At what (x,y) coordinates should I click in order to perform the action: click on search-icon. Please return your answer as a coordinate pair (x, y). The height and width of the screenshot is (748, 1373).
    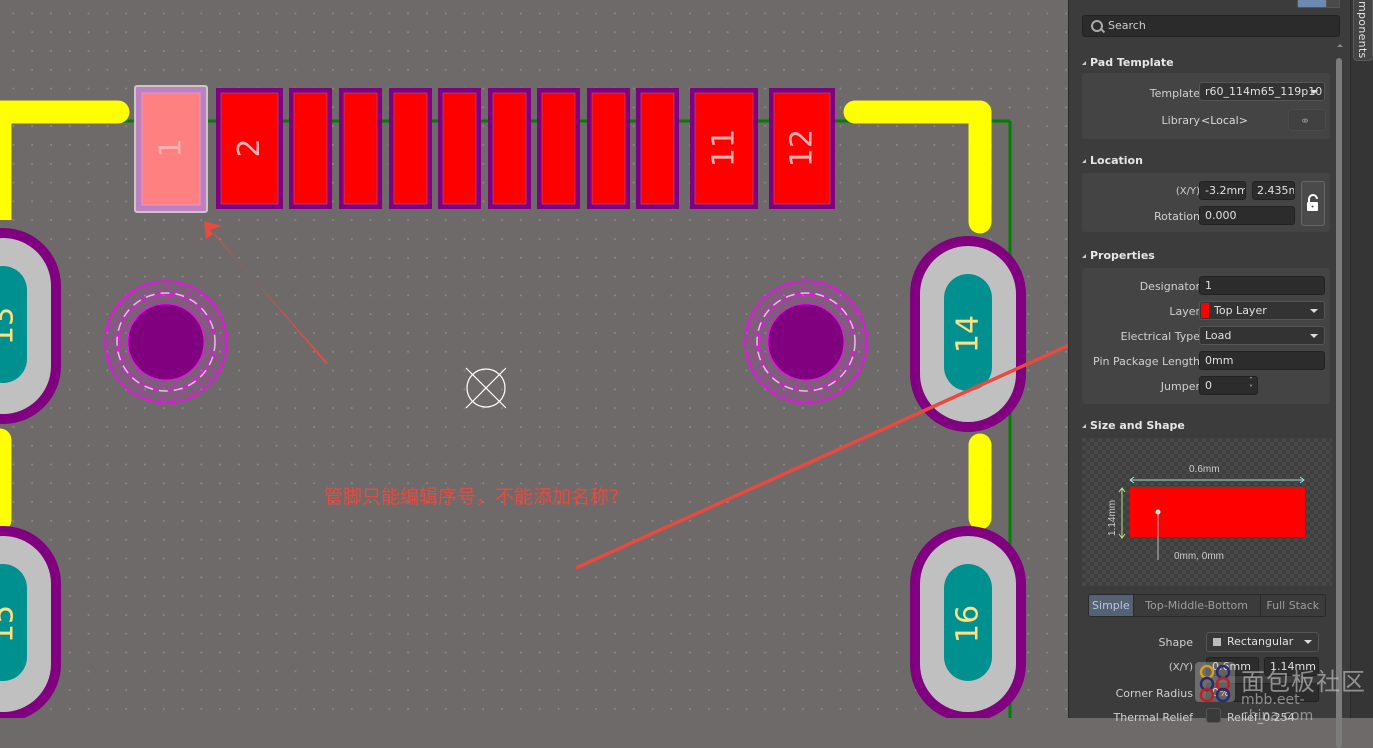
    Looking at the image, I should click on (1097, 26).